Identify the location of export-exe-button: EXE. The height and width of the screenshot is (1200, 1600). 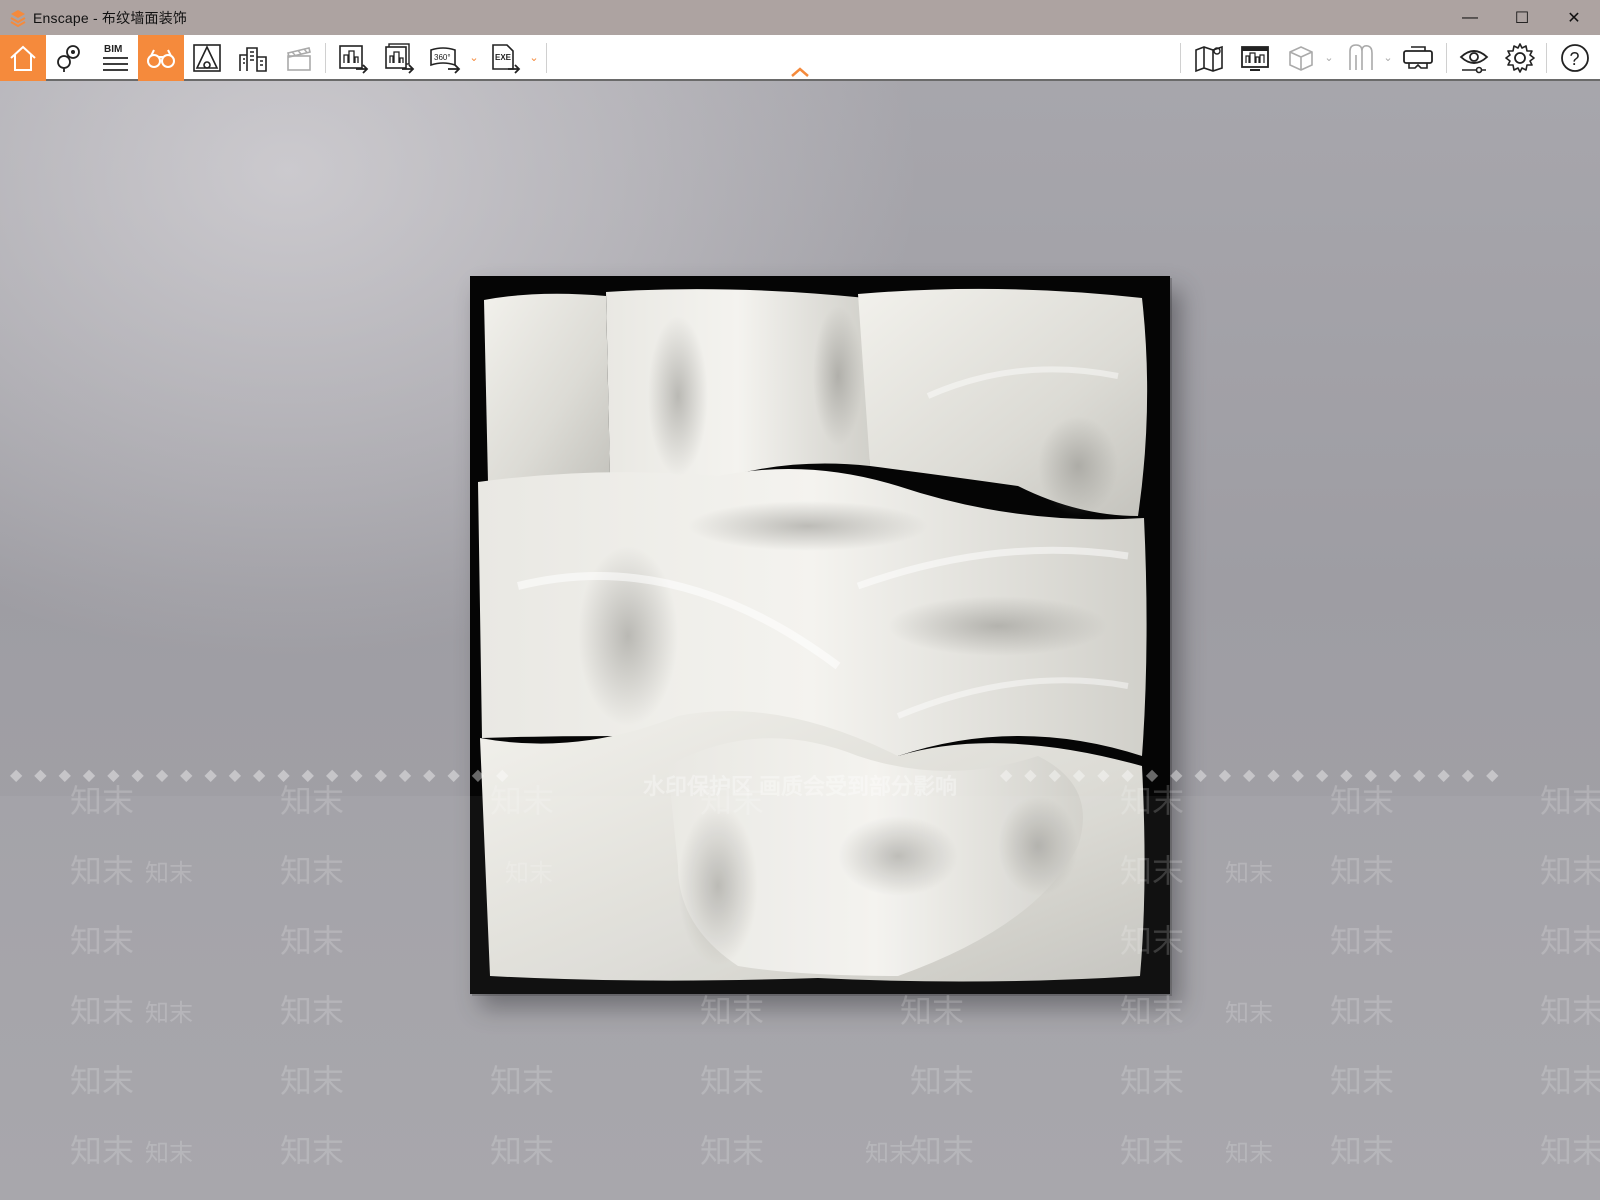
(505, 58).